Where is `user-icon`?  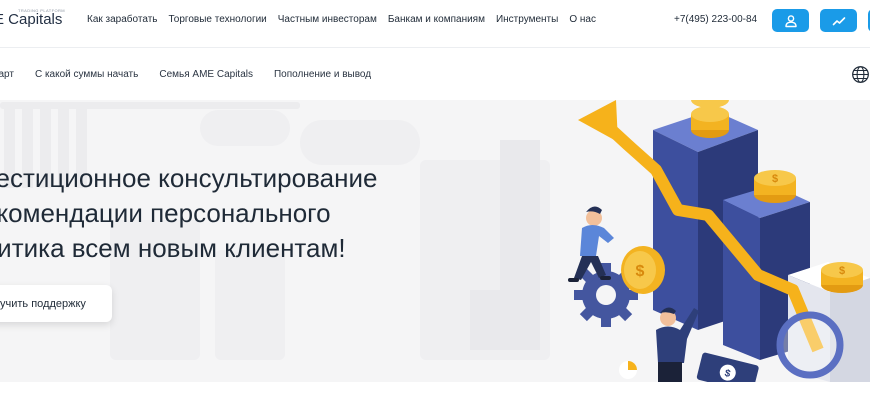 user-icon is located at coordinates (790, 20).